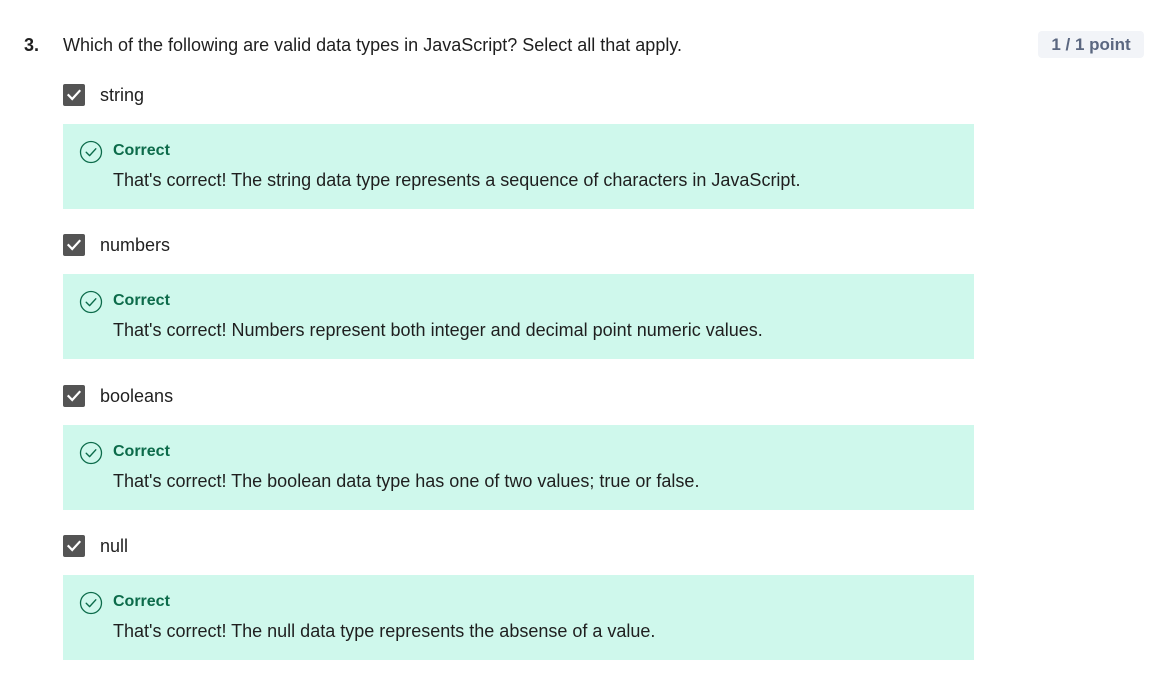  What do you see at coordinates (122, 95) in the screenshot?
I see `option-label: string` at bounding box center [122, 95].